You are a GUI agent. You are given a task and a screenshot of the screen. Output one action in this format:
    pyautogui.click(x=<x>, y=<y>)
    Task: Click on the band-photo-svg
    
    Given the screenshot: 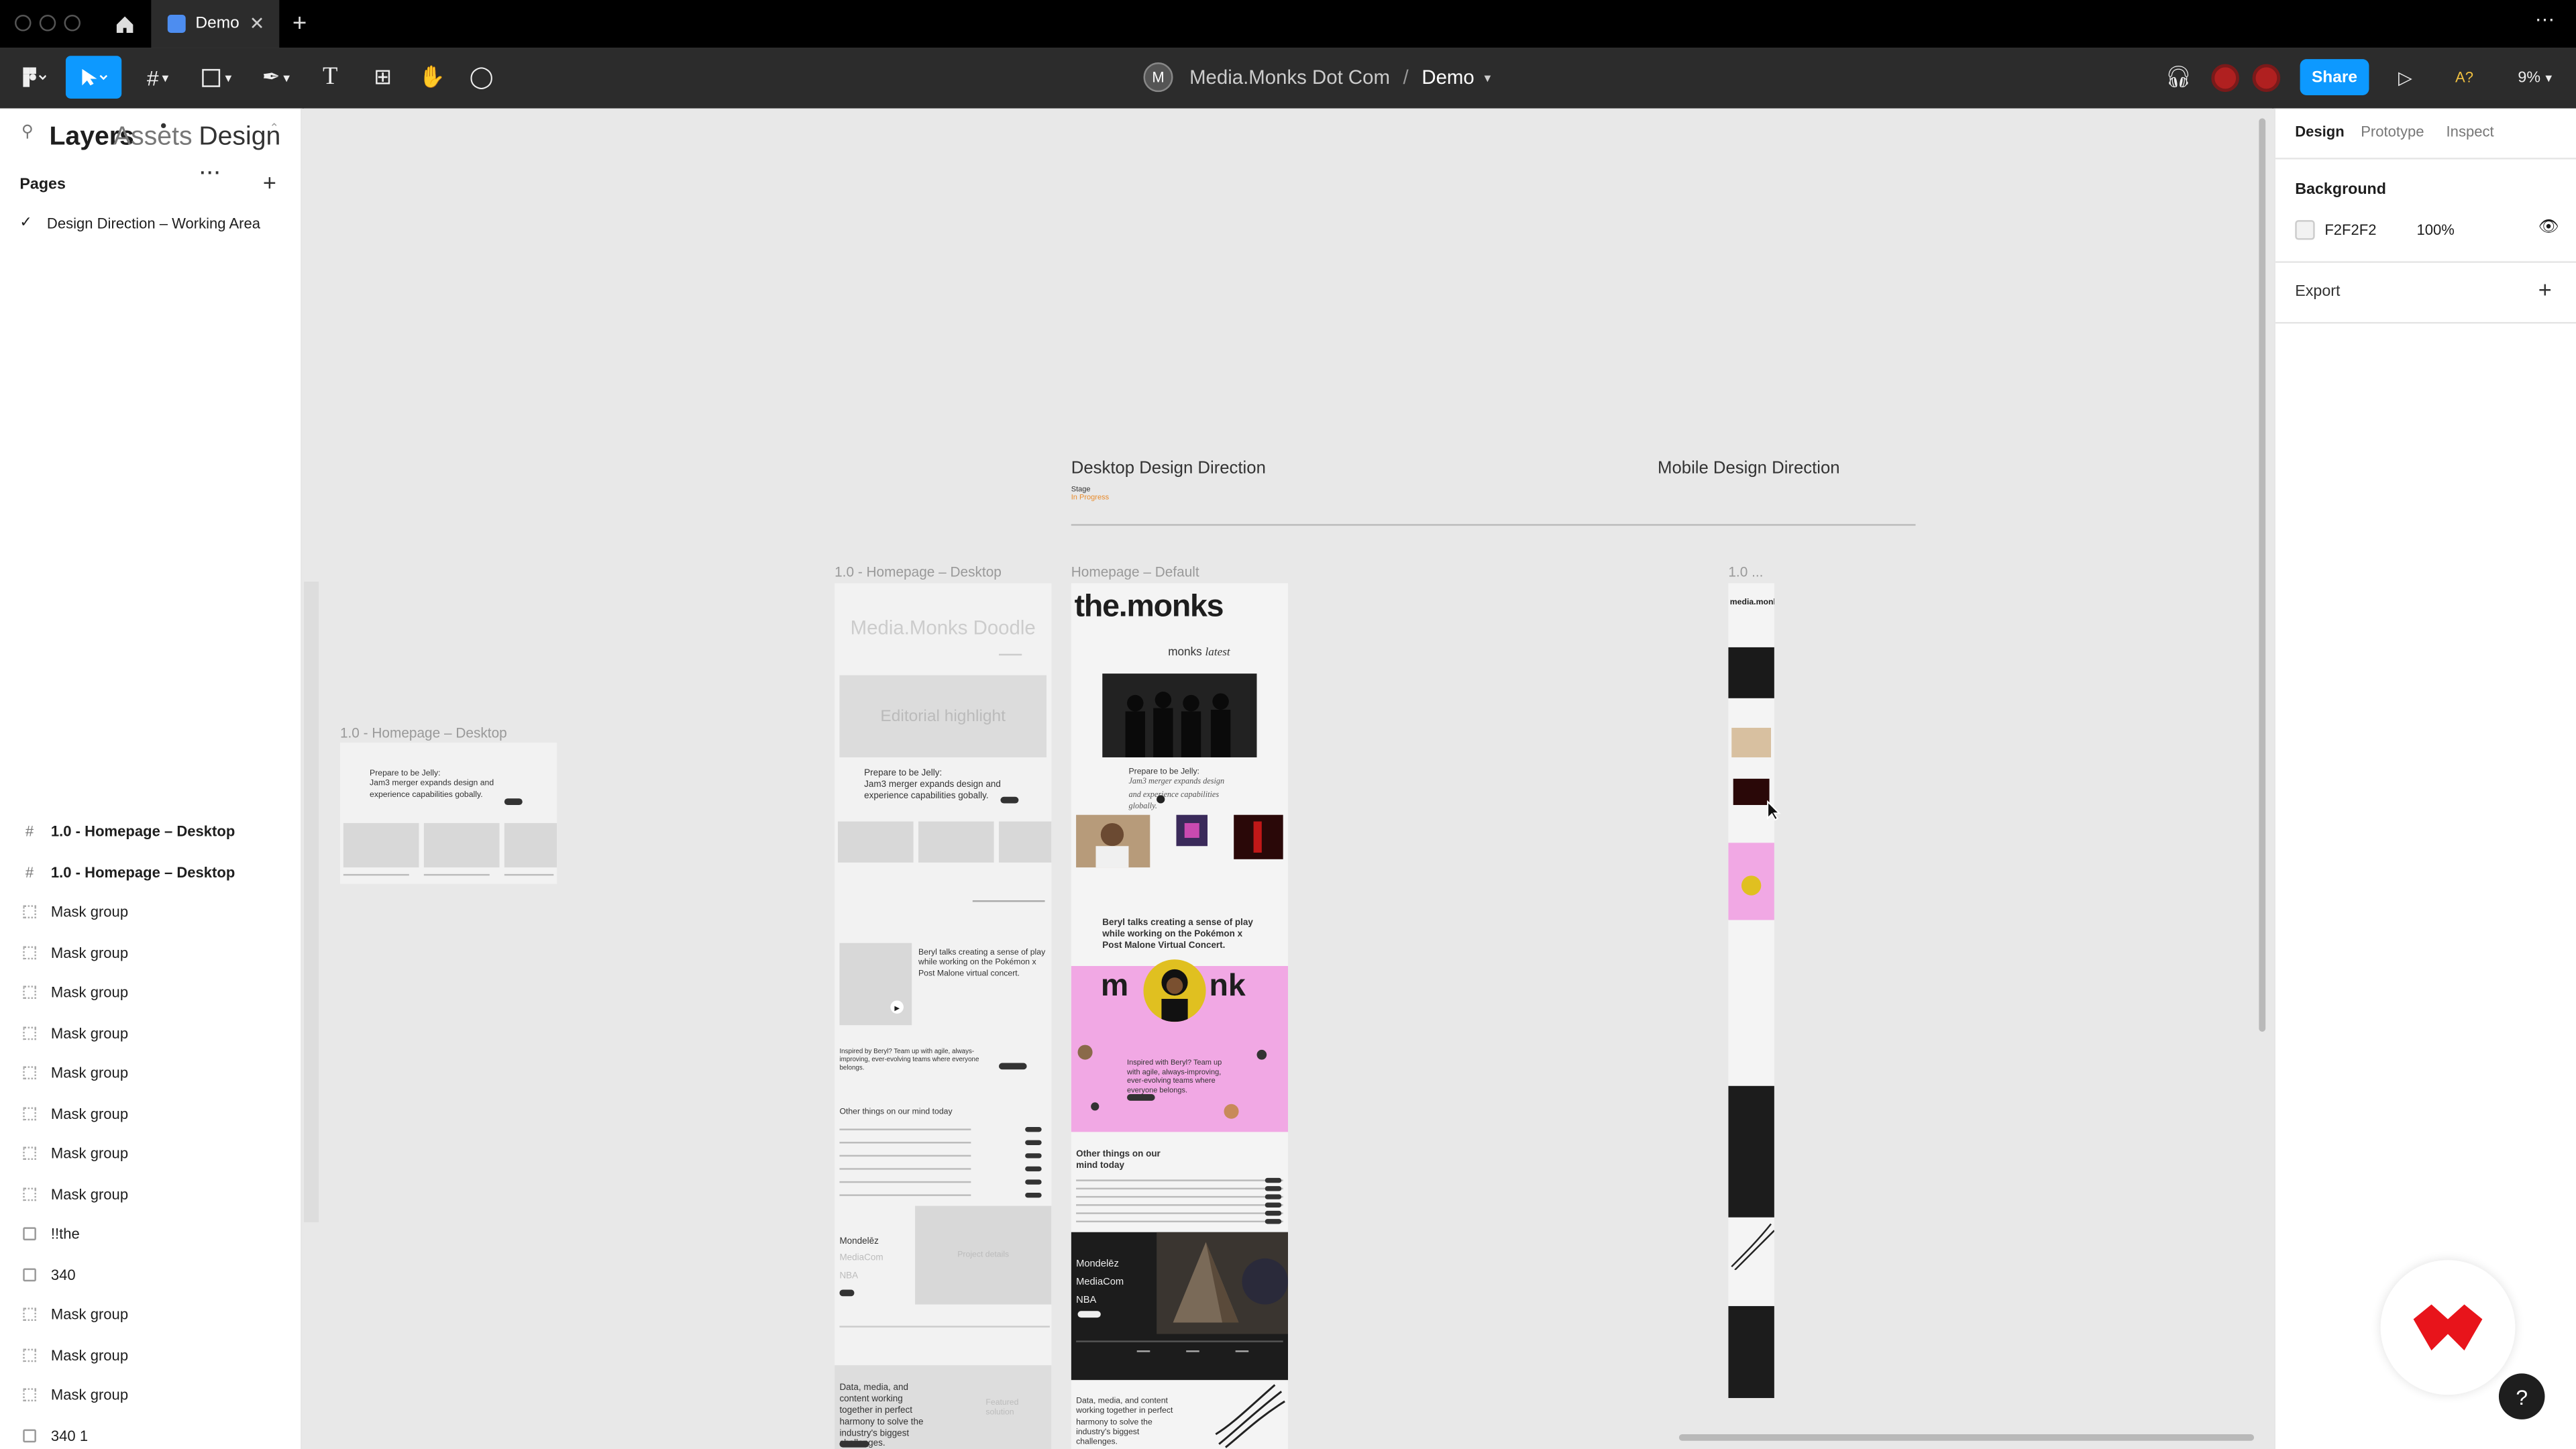 What is the action you would take?
    pyautogui.click(x=1178, y=724)
    